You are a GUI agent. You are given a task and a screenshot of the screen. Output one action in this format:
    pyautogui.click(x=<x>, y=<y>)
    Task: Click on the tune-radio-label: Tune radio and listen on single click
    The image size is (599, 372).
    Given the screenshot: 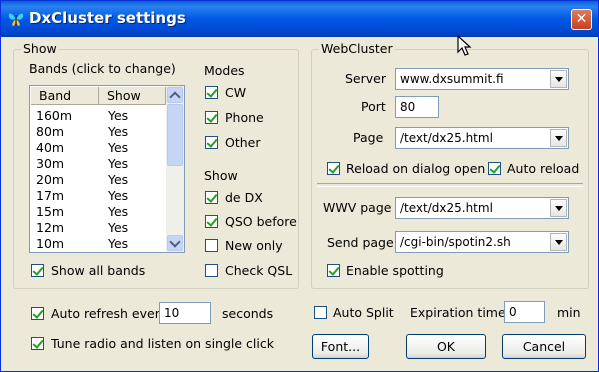 What is the action you would take?
    pyautogui.click(x=162, y=343)
    